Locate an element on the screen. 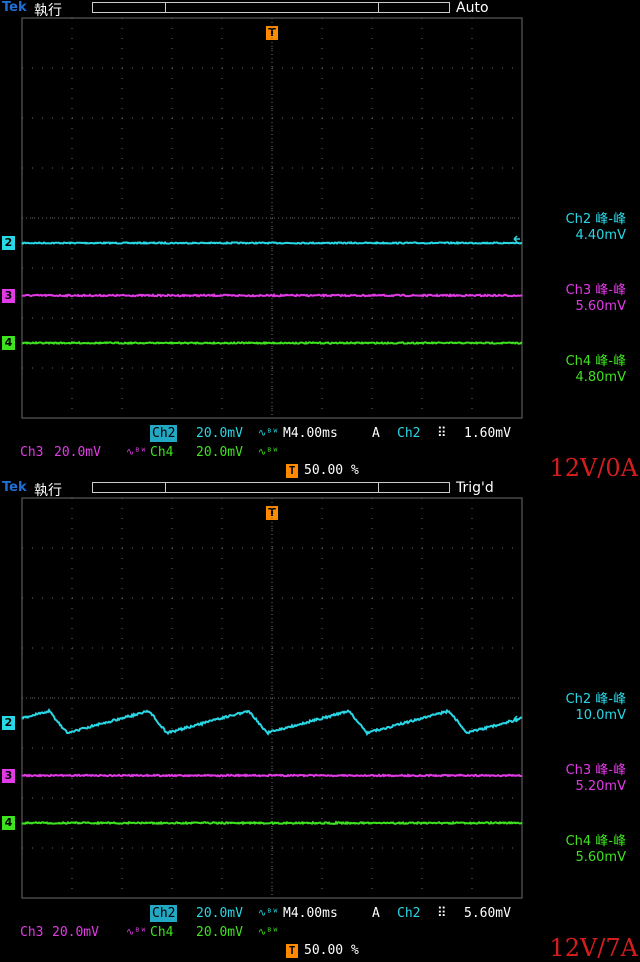 The width and height of the screenshot is (640, 962). ch4-pk-pk-readout: Ch4 峰-峰 4.80mV is located at coordinates (596, 370).